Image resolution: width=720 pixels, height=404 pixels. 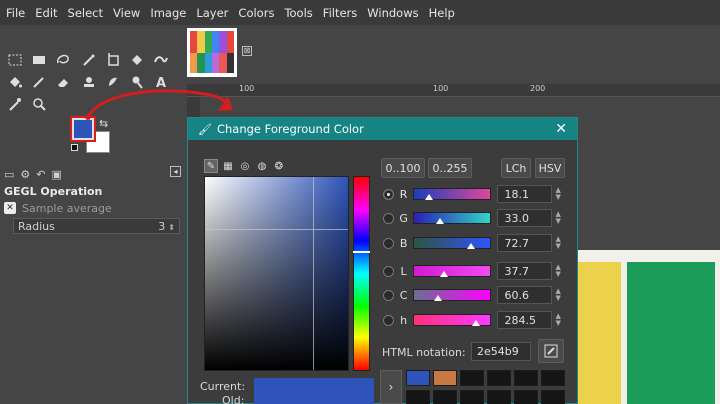 What do you see at coordinates (442, 13) in the screenshot?
I see `menu-help: Help` at bounding box center [442, 13].